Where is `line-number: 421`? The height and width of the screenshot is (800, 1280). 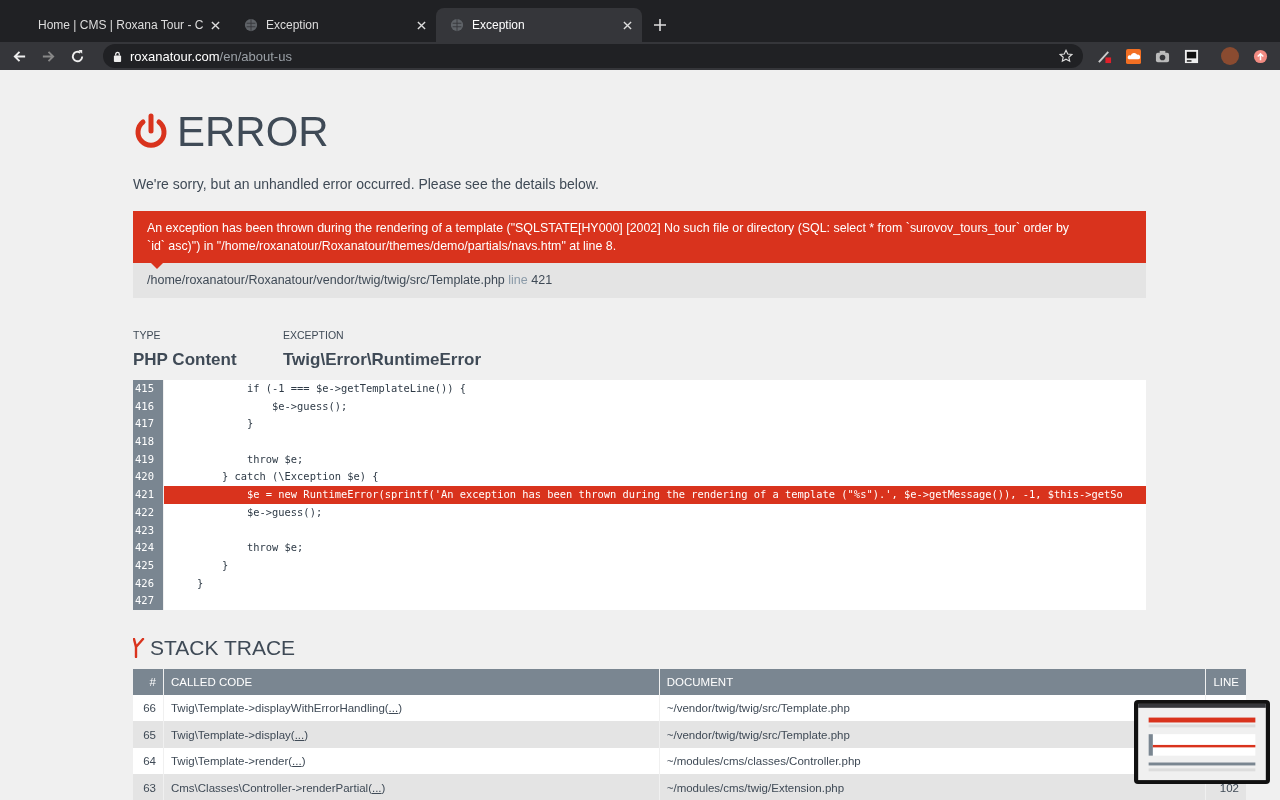 line-number: 421 is located at coordinates (148, 495).